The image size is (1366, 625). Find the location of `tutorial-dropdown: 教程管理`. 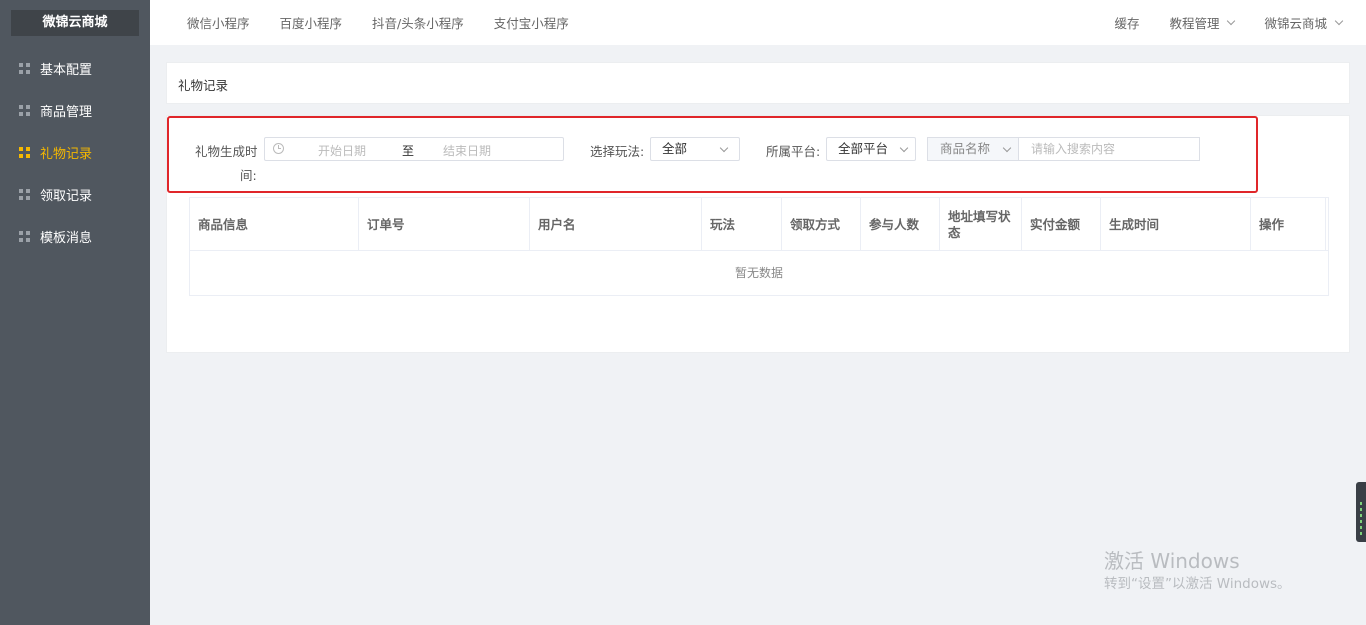

tutorial-dropdown: 教程管理 is located at coordinates (1202, 22).